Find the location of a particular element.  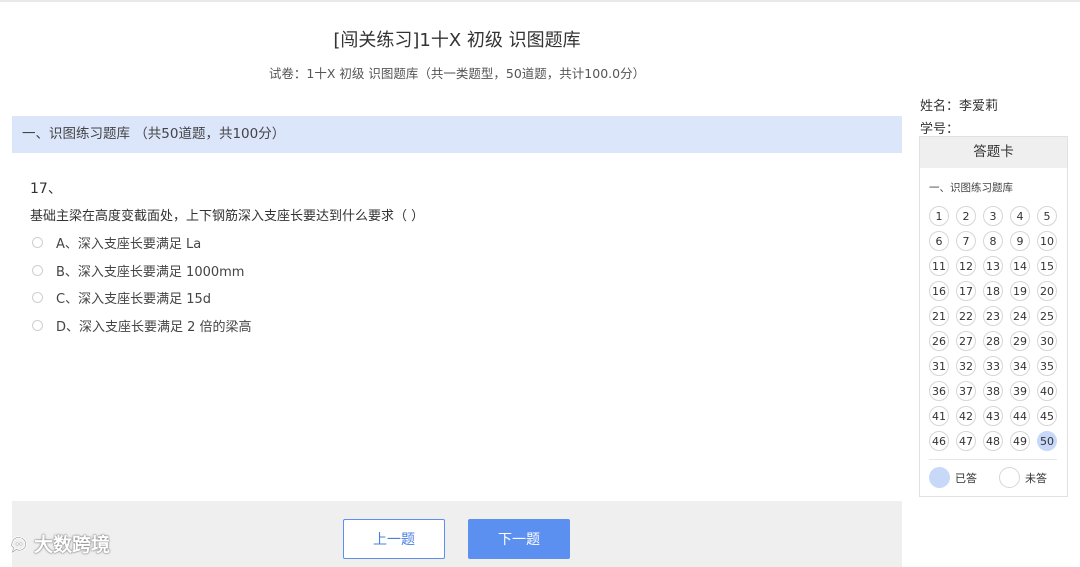

question-number-button: 11 is located at coordinates (939, 266).